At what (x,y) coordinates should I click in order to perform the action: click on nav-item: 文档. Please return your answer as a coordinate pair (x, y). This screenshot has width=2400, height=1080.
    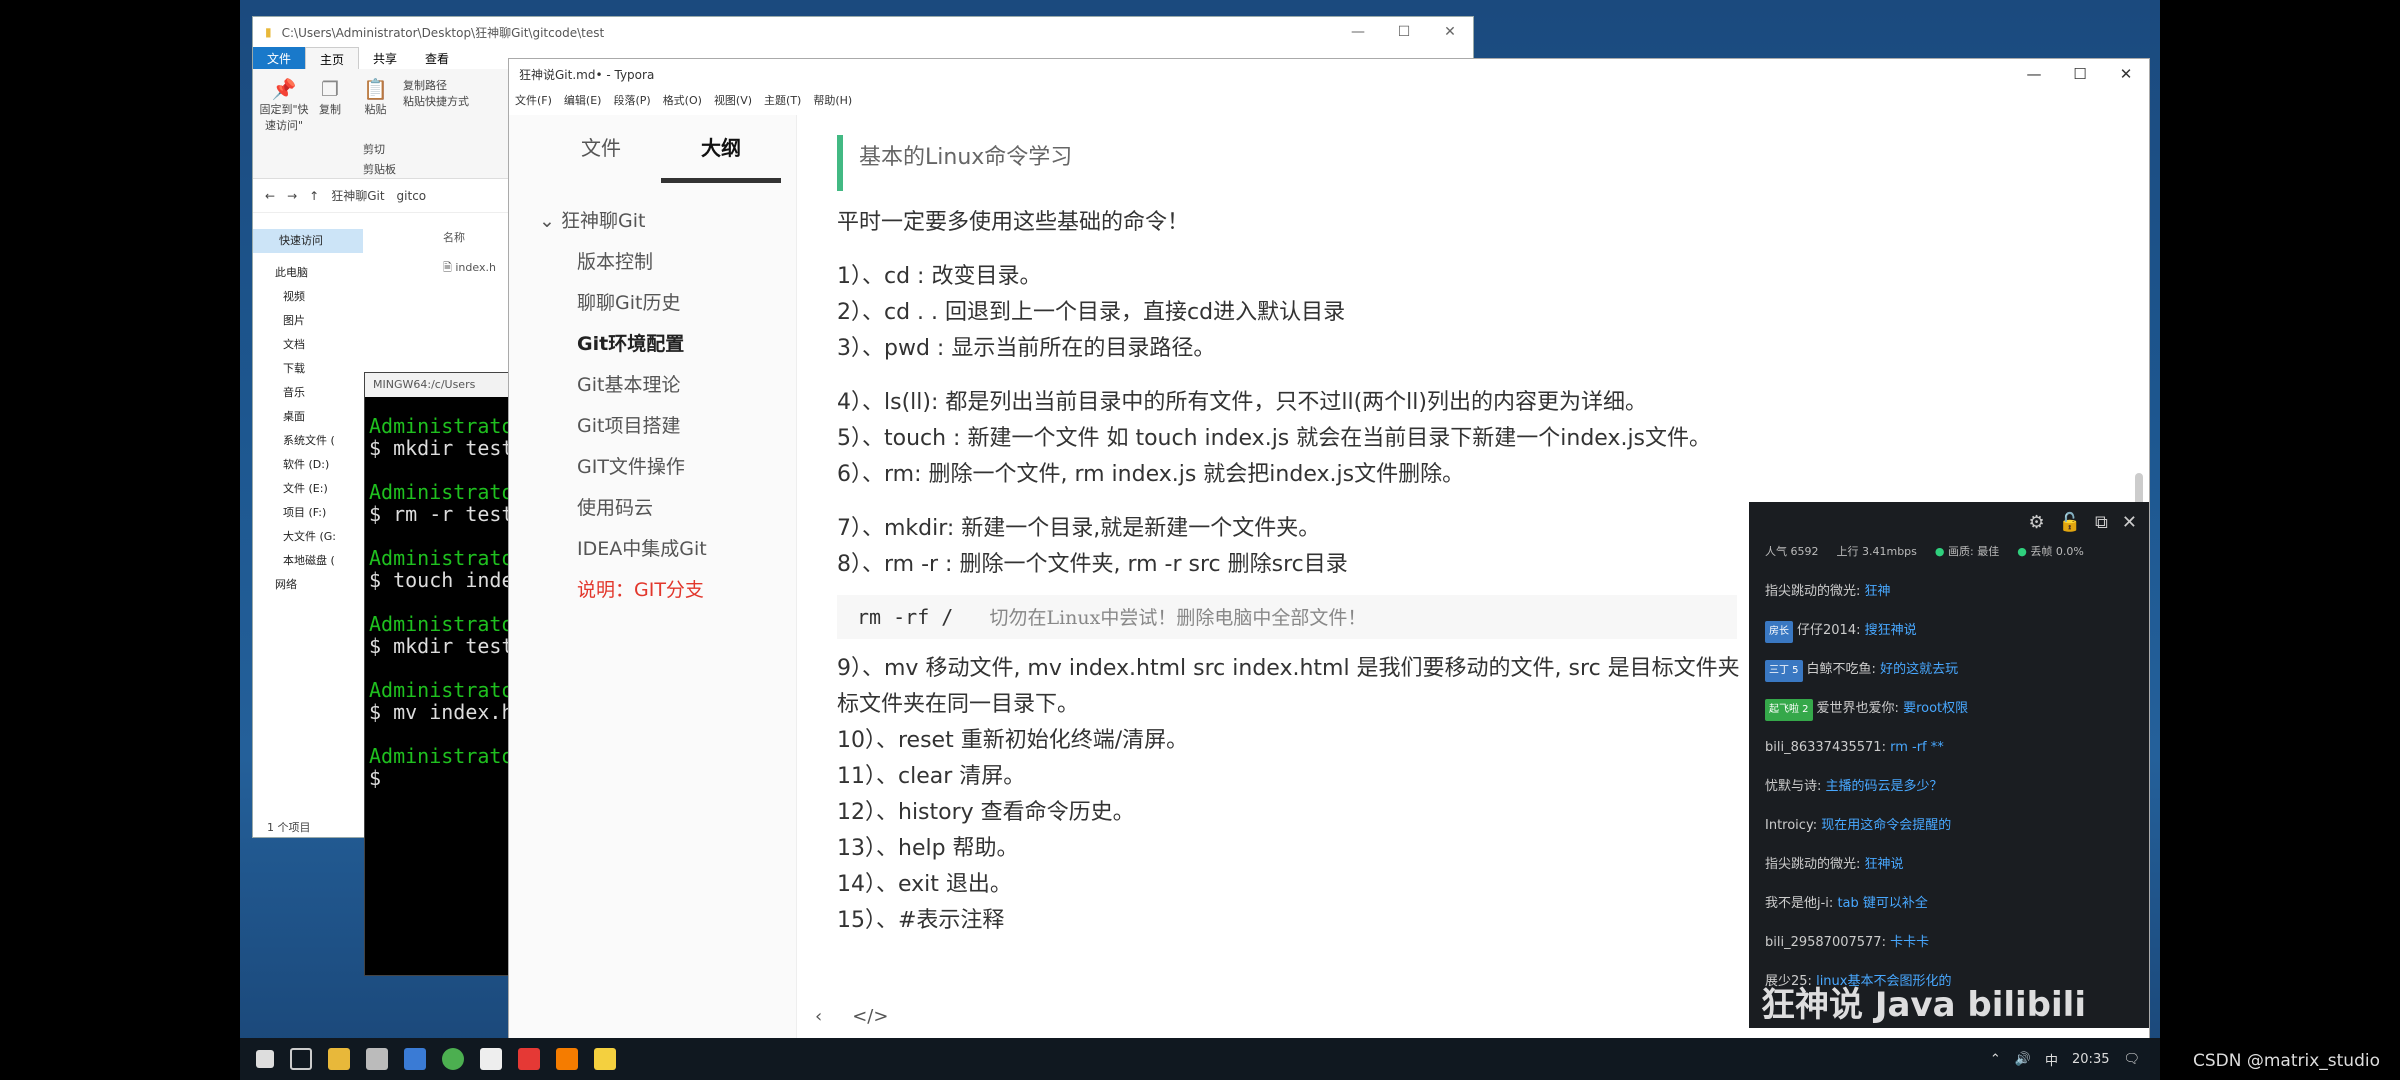
    Looking at the image, I should click on (308, 345).